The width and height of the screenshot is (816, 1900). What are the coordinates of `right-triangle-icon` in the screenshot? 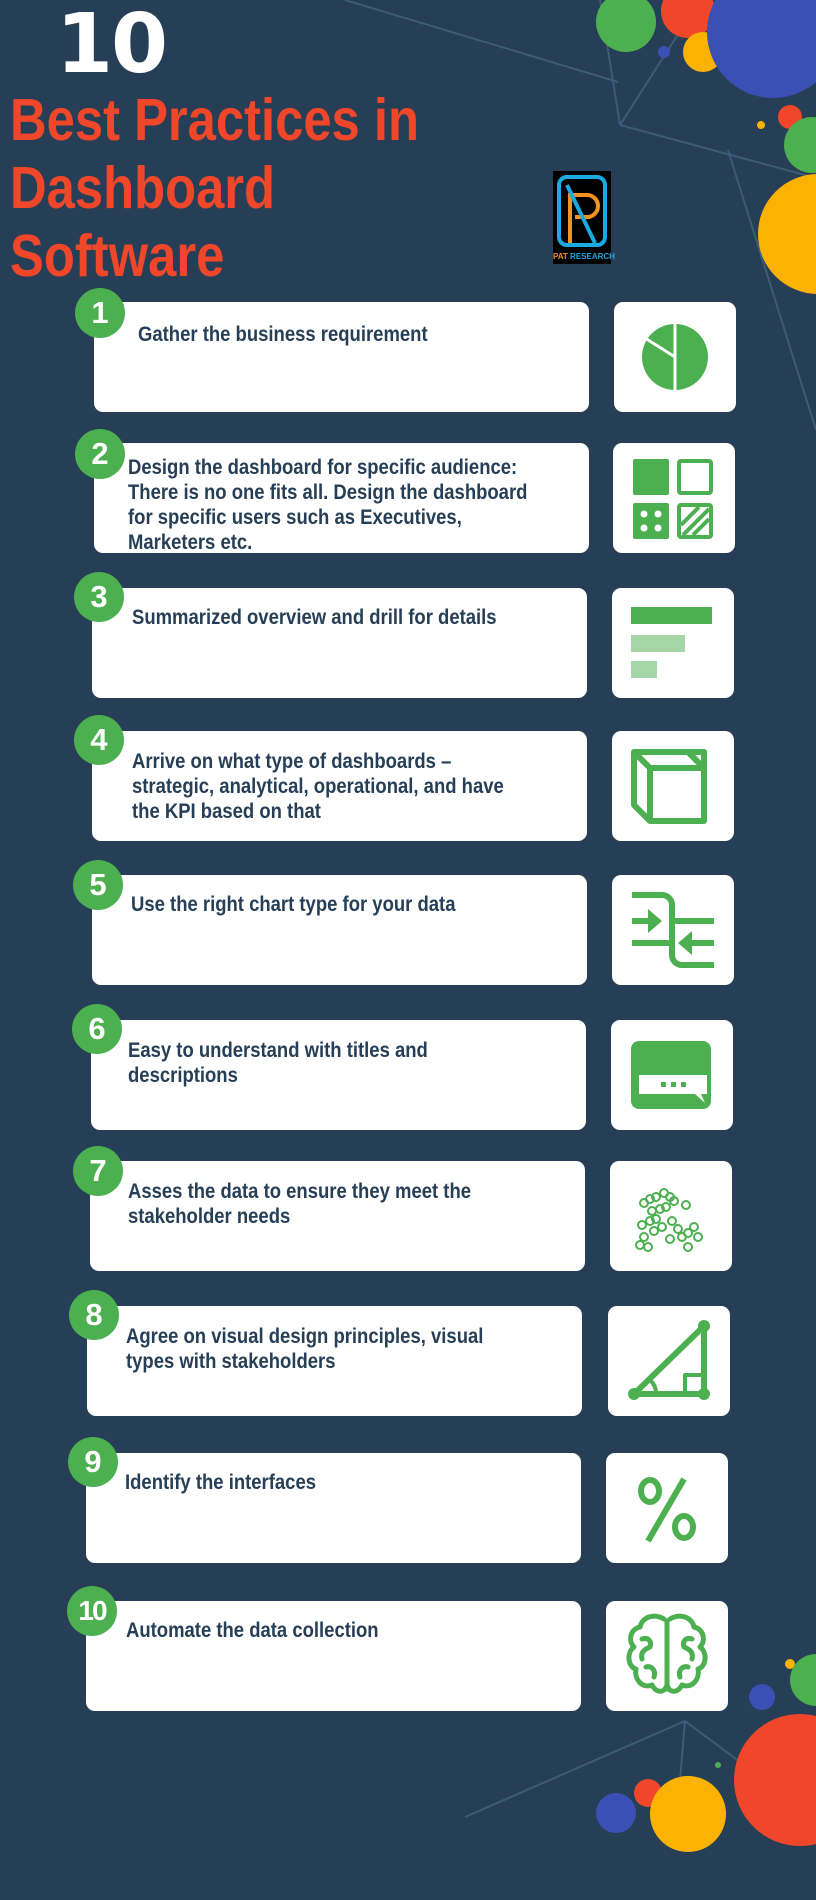 It's located at (669, 1360).